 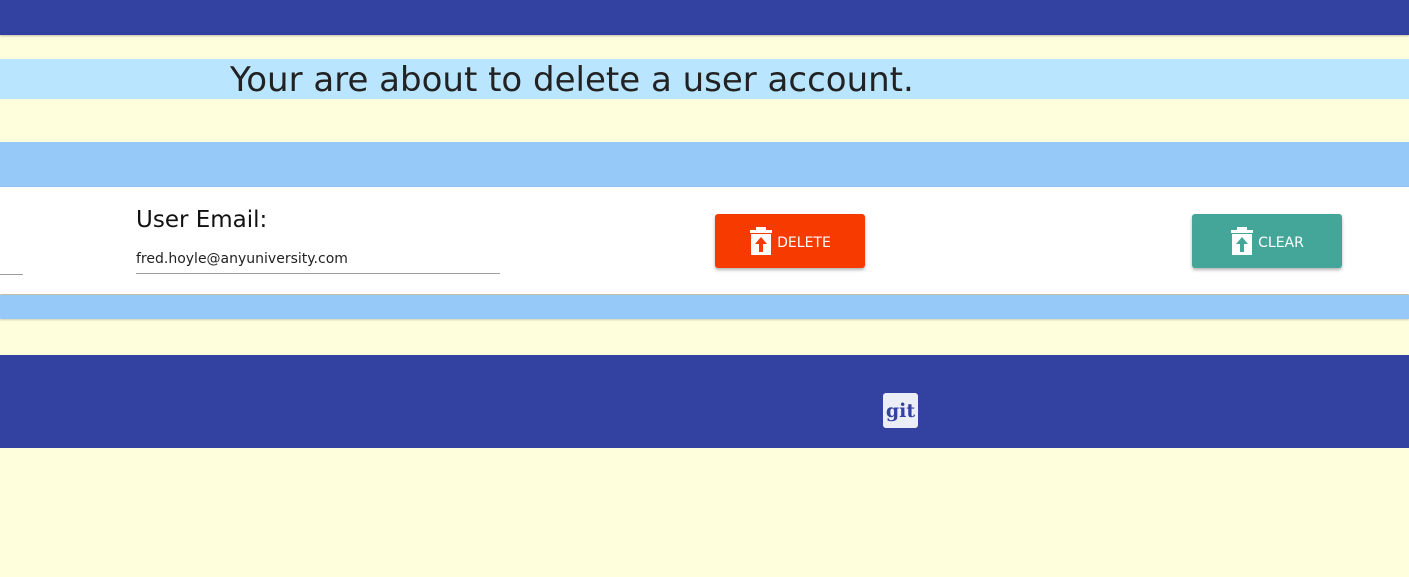 I want to click on form-header-band, so click(x=704, y=164).